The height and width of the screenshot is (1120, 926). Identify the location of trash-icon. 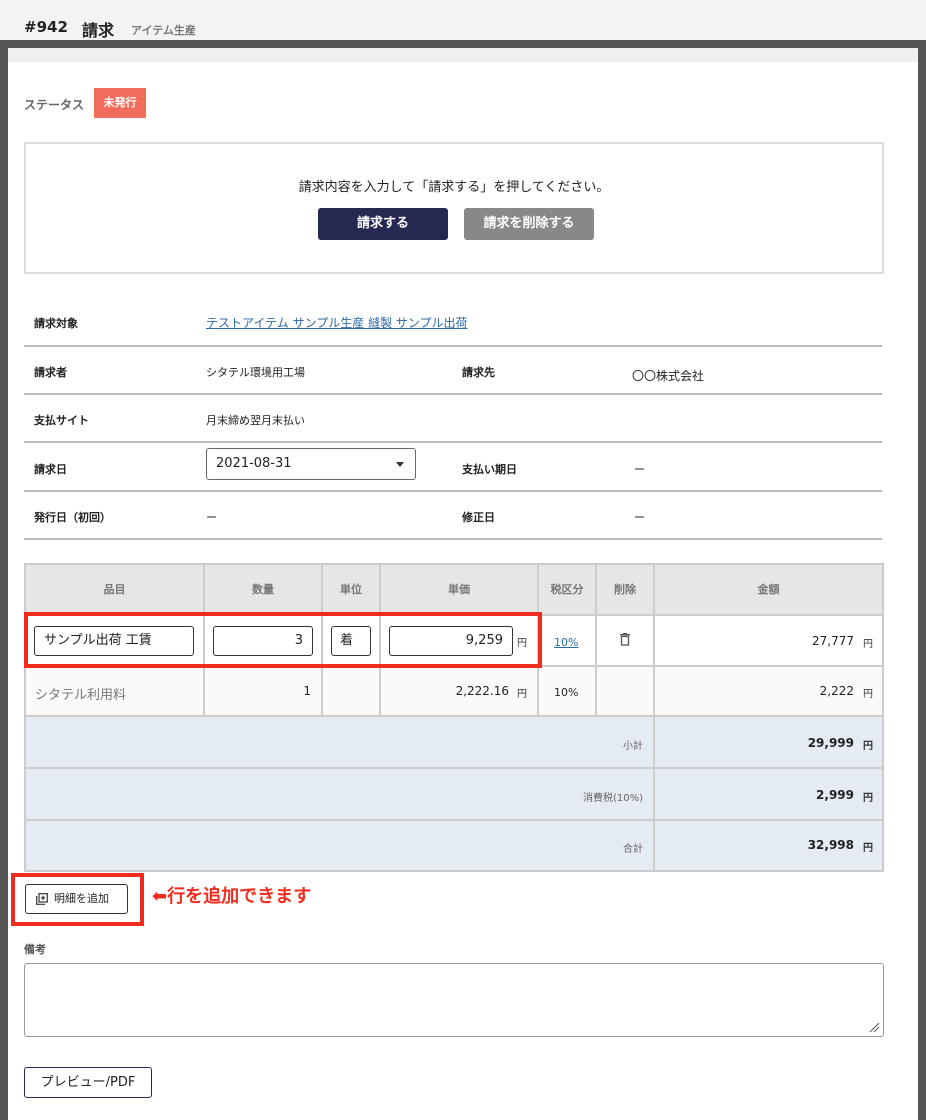
(625, 639).